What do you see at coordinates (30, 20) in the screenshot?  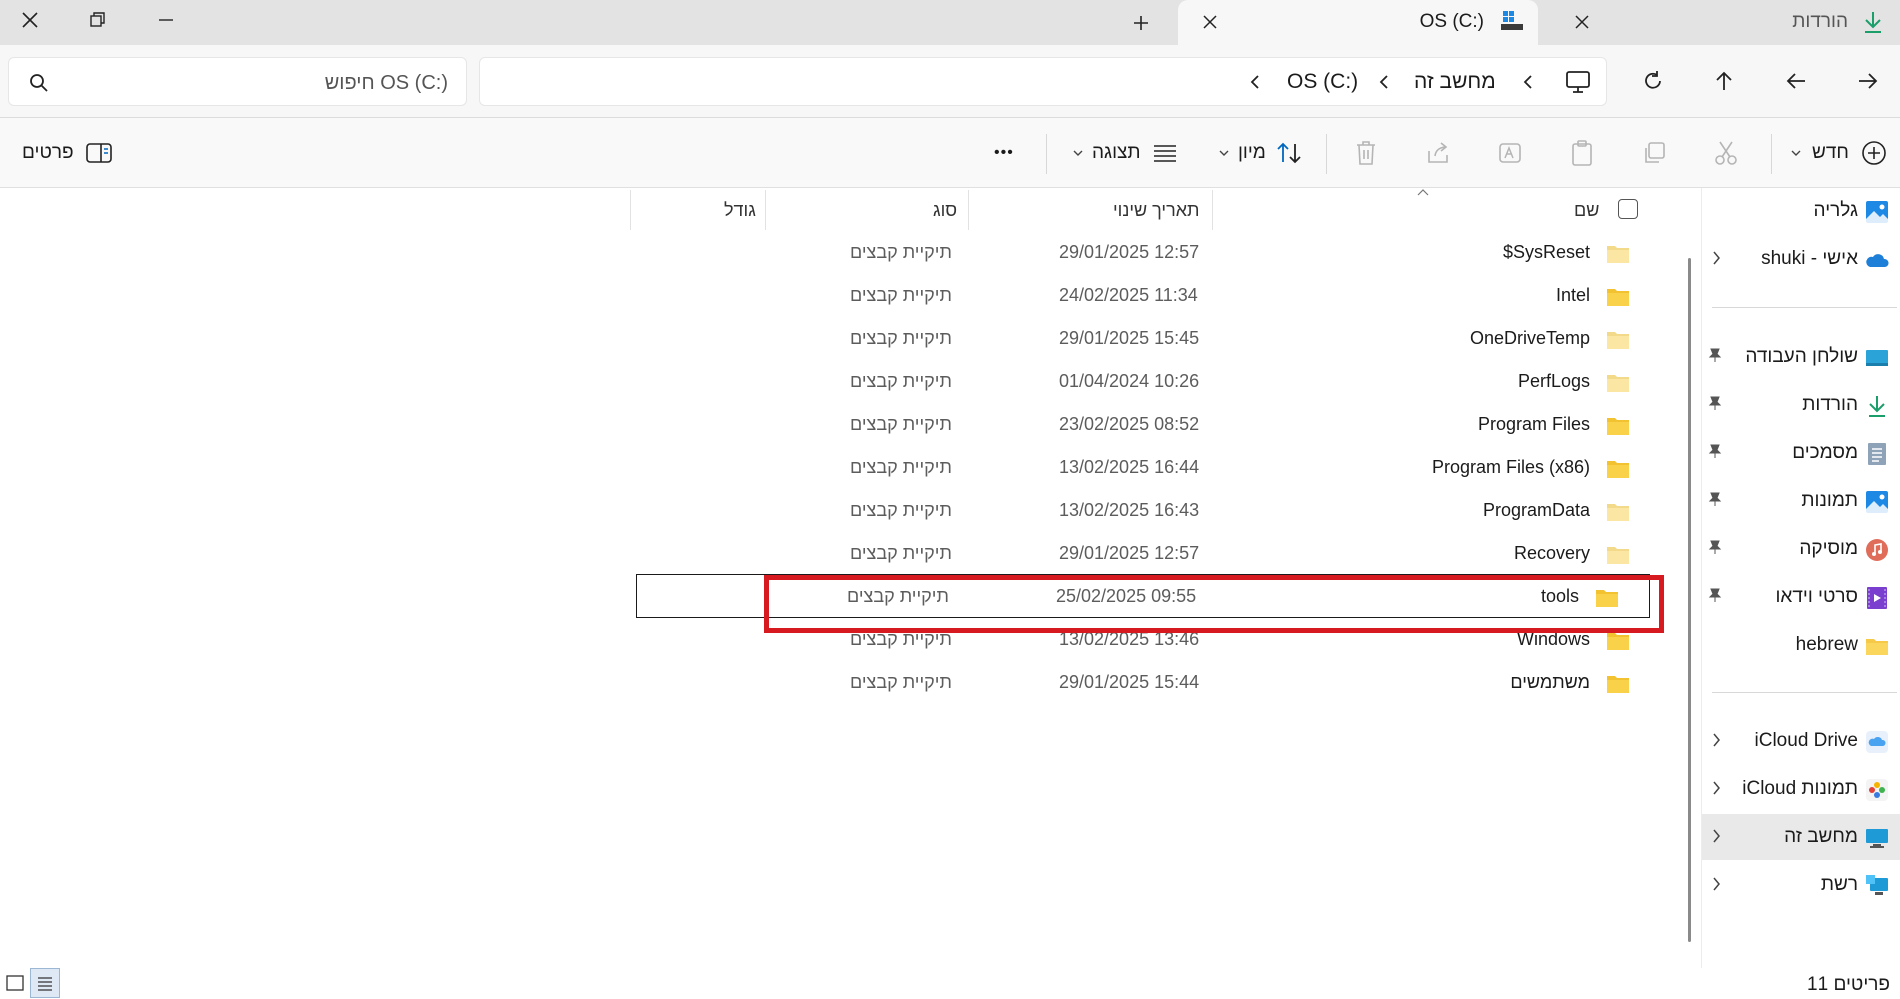 I see `close-window-button` at bounding box center [30, 20].